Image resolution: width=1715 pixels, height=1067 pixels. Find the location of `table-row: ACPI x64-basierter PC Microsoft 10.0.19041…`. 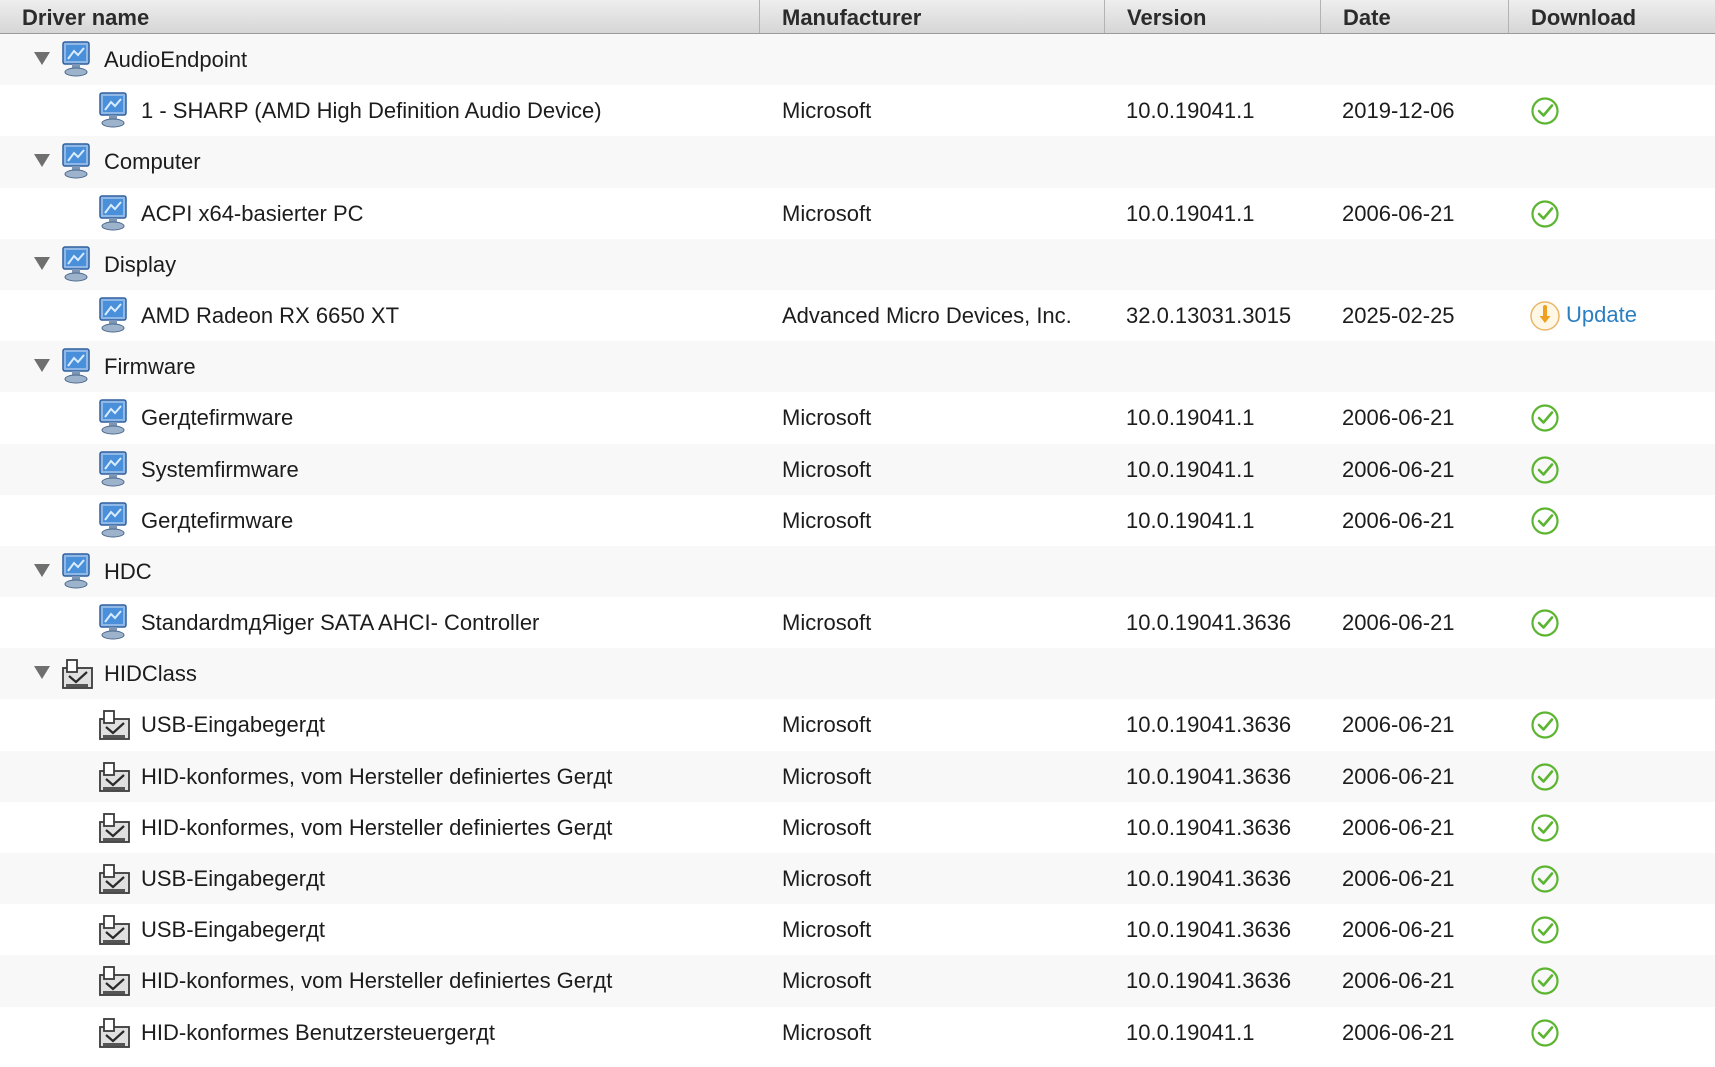

table-row: ACPI x64-basierter PC Microsoft 10.0.19041… is located at coordinates (857, 213).